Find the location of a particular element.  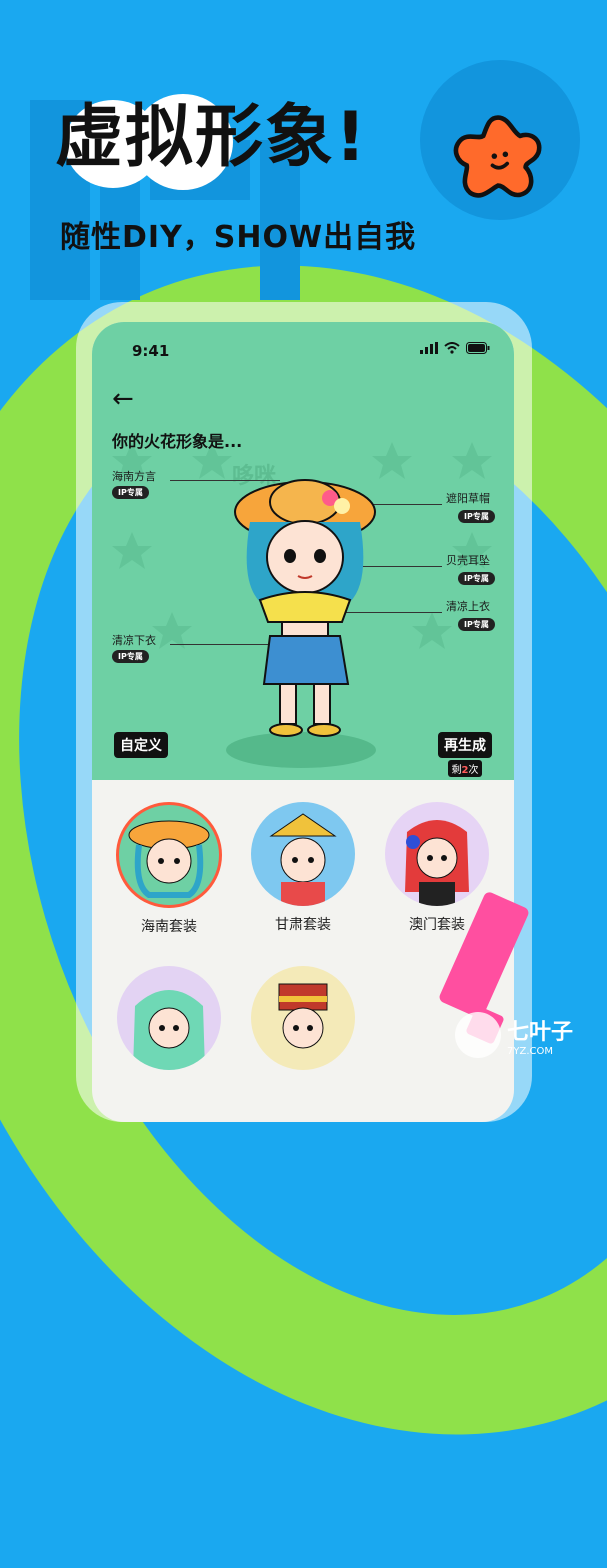

outfit-name: 甘肃套装 is located at coordinates (303, 925).